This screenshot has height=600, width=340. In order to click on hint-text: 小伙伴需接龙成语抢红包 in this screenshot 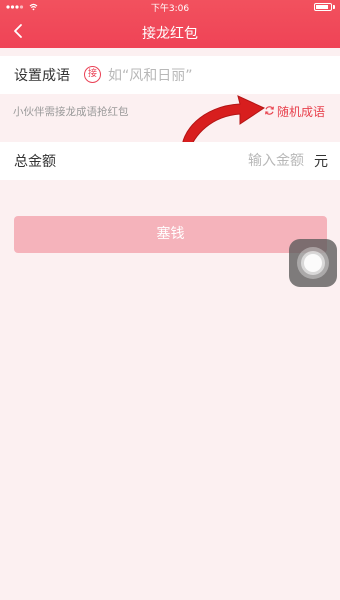, I will do `click(71, 112)`.